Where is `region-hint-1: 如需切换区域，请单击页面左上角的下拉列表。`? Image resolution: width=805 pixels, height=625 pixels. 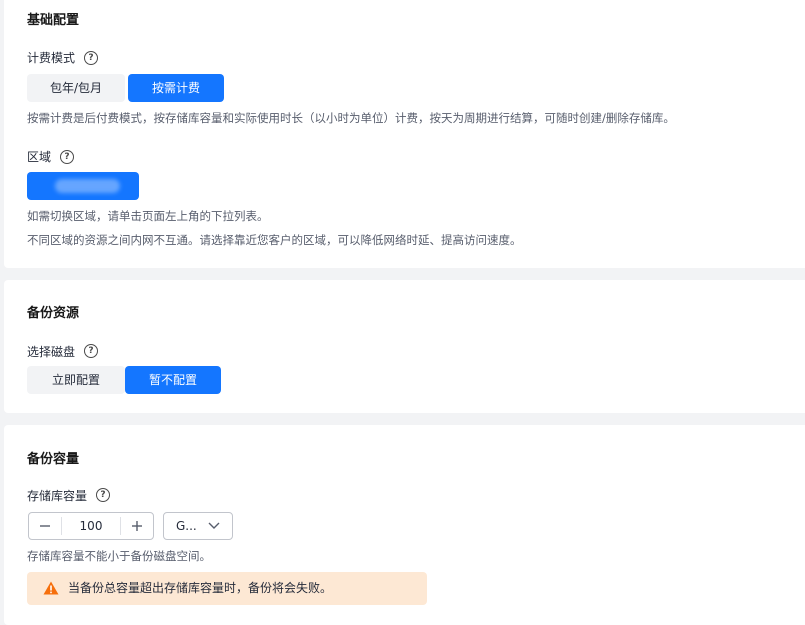 region-hint-1: 如需切换区域，请单击页面左上角的下拉列表。 is located at coordinates (148, 216).